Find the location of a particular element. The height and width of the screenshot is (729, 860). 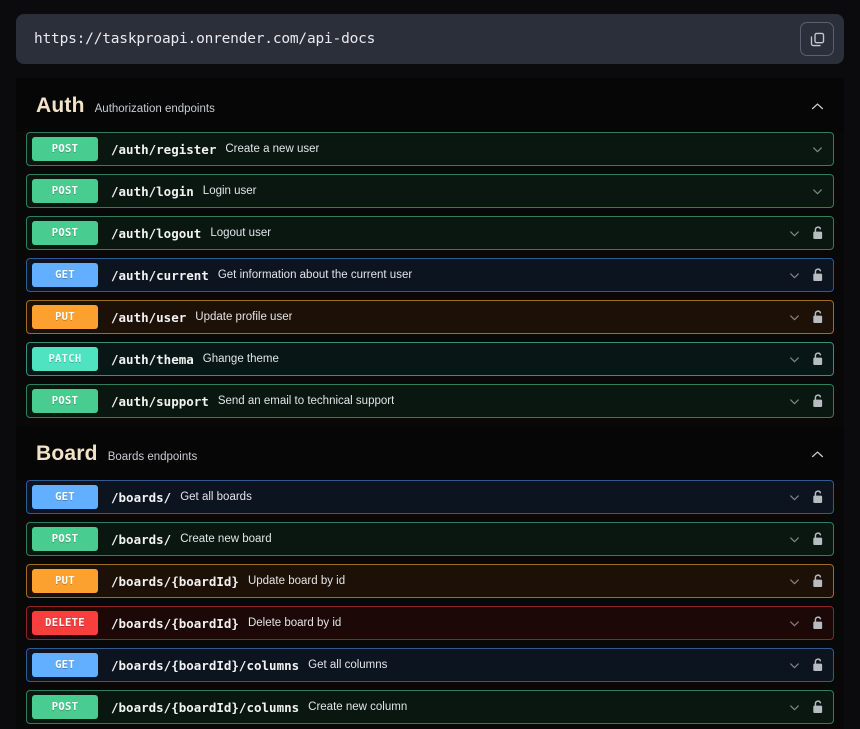

endpoint-path: /auth/thema is located at coordinates (152, 359).